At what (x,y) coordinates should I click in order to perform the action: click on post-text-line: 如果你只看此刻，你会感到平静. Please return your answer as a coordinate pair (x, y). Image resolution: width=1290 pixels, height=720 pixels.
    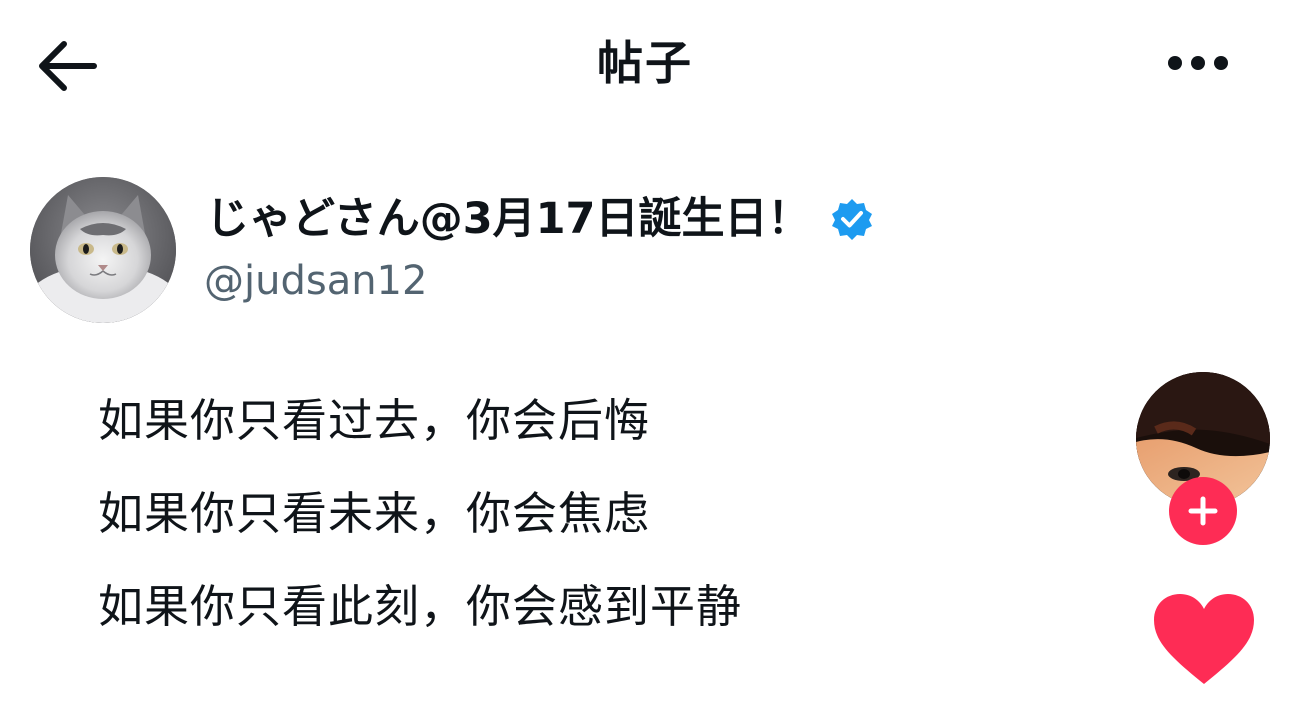
    Looking at the image, I should click on (420, 606).